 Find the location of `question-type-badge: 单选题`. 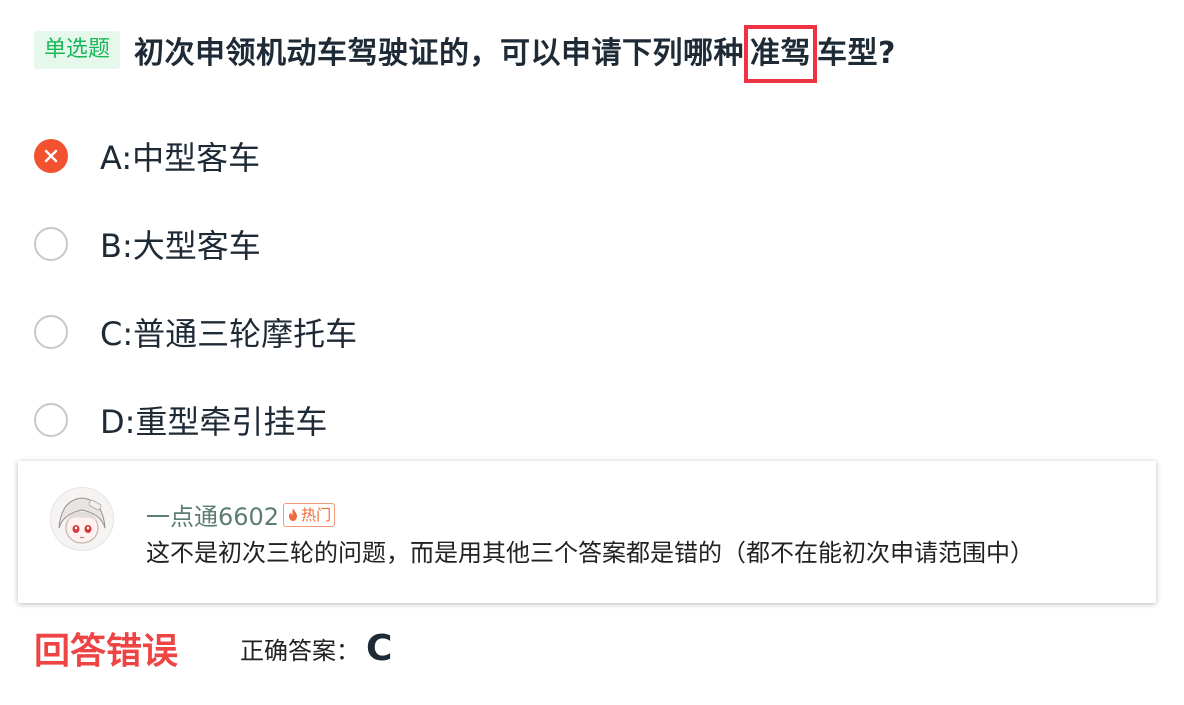

question-type-badge: 单选题 is located at coordinates (77, 50).